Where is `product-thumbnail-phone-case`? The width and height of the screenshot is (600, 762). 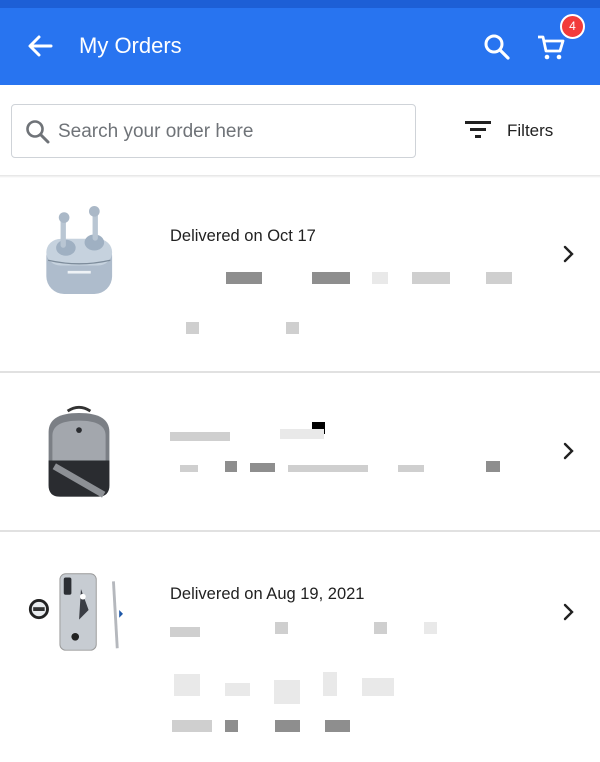 product-thumbnail-phone-case is located at coordinates (75, 612).